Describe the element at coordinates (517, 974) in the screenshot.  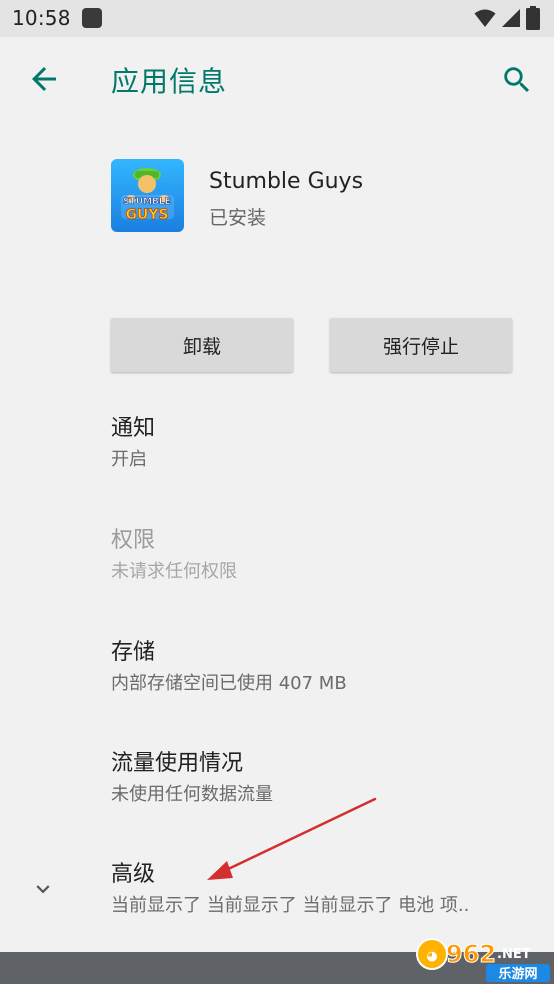
I see `watermark-subtitle: 乐游网` at that location.